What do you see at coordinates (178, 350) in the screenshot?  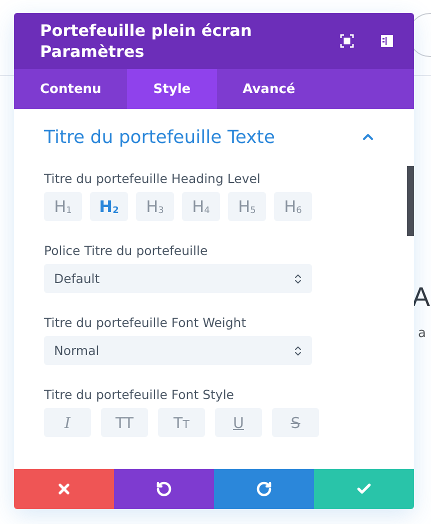 I see `font-weight-select: Normal` at bounding box center [178, 350].